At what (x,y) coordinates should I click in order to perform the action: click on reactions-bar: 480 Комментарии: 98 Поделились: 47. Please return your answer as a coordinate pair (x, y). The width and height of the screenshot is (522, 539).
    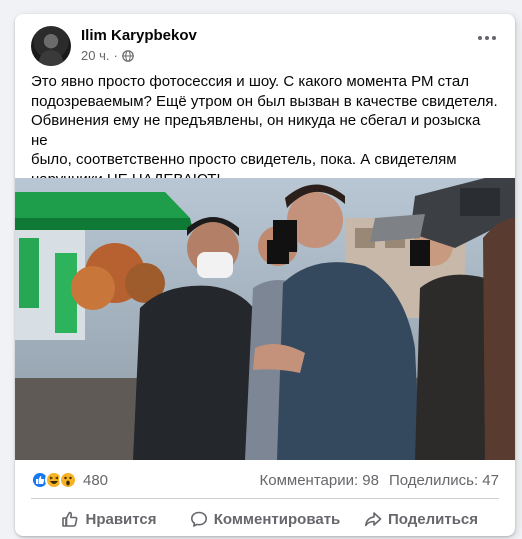
    Looking at the image, I should click on (265, 480).